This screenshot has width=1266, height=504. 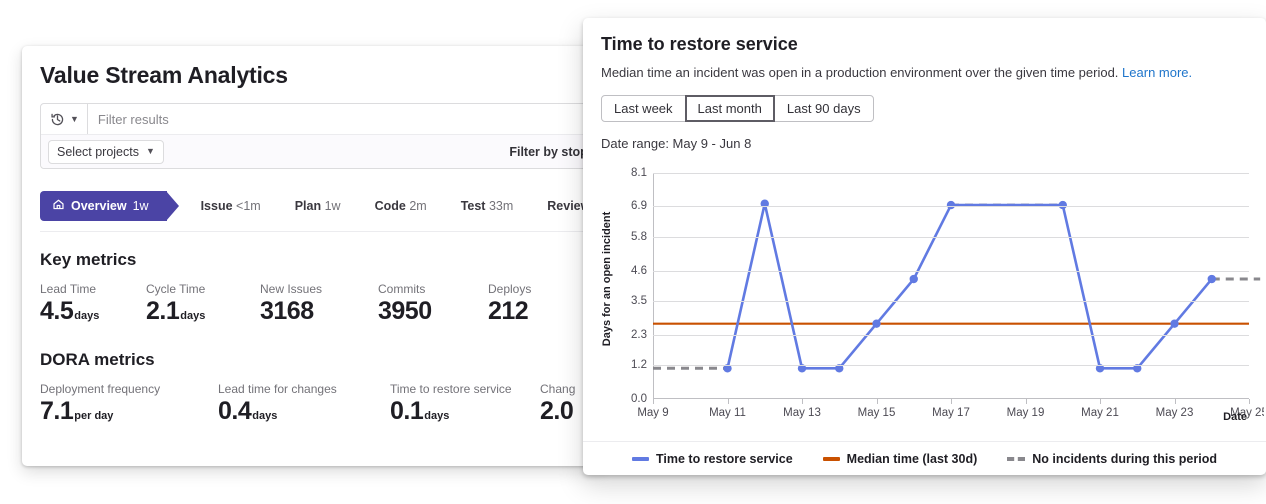 I want to click on x-axis-tick-label: May 21, so click(x=1100, y=412).